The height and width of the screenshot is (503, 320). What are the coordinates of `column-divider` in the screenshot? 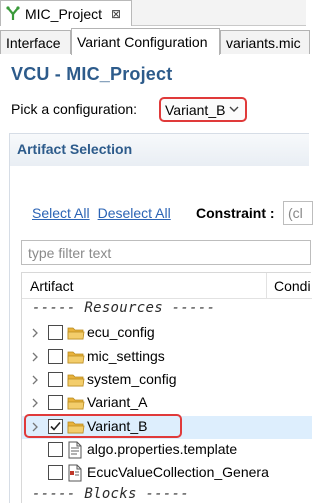 It's located at (266, 286).